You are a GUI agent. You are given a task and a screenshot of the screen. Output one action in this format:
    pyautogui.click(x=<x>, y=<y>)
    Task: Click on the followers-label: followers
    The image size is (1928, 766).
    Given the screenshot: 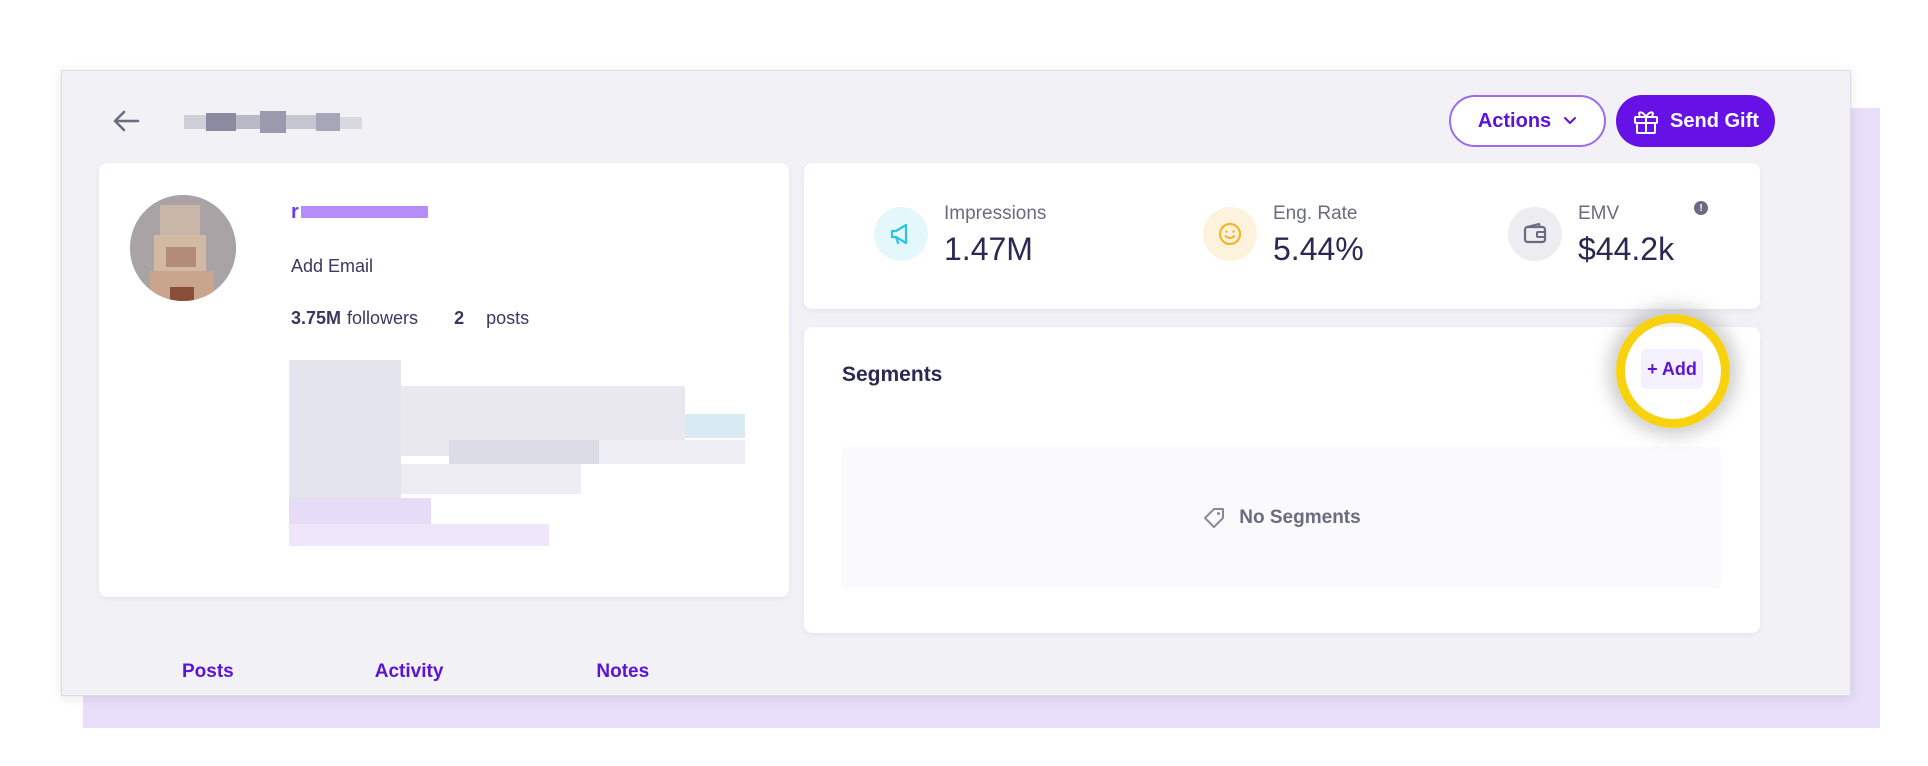 What is the action you would take?
    pyautogui.click(x=383, y=318)
    